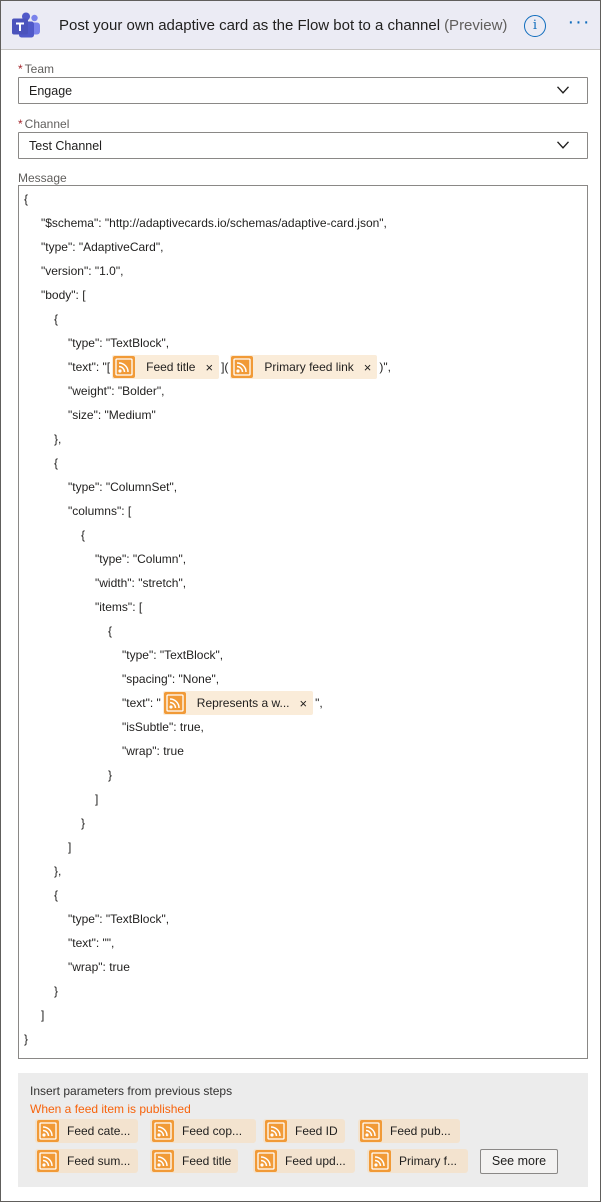 This screenshot has width=601, height=1202. I want to click on chip-label: Feed ID, so click(316, 1131).